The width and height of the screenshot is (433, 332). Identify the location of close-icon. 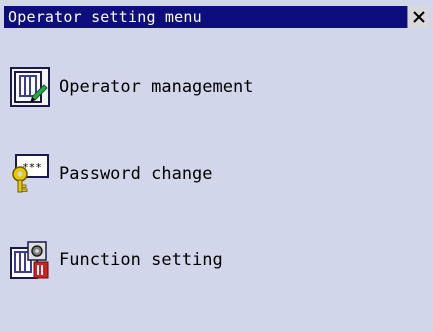
(419, 17).